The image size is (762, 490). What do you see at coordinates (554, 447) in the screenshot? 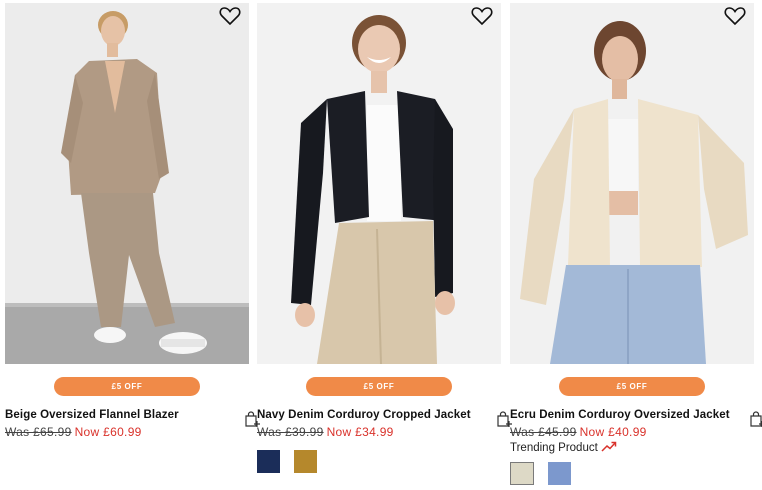
I see `trending-text: Trending Product` at bounding box center [554, 447].